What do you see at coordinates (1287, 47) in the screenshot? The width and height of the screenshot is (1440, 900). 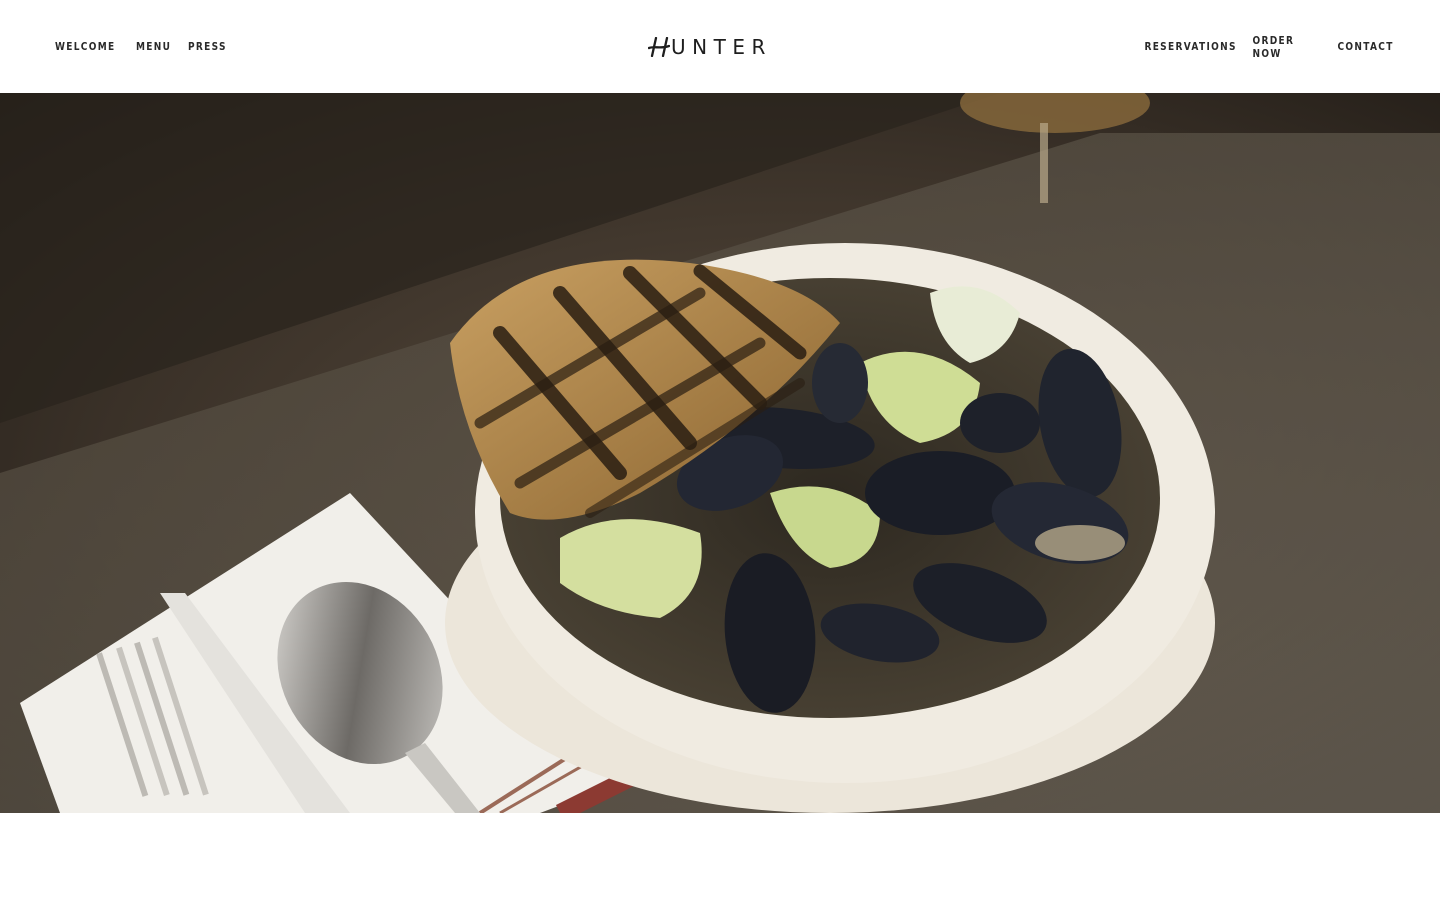 I see `nav-link-order-now: ORDER NOW` at bounding box center [1287, 47].